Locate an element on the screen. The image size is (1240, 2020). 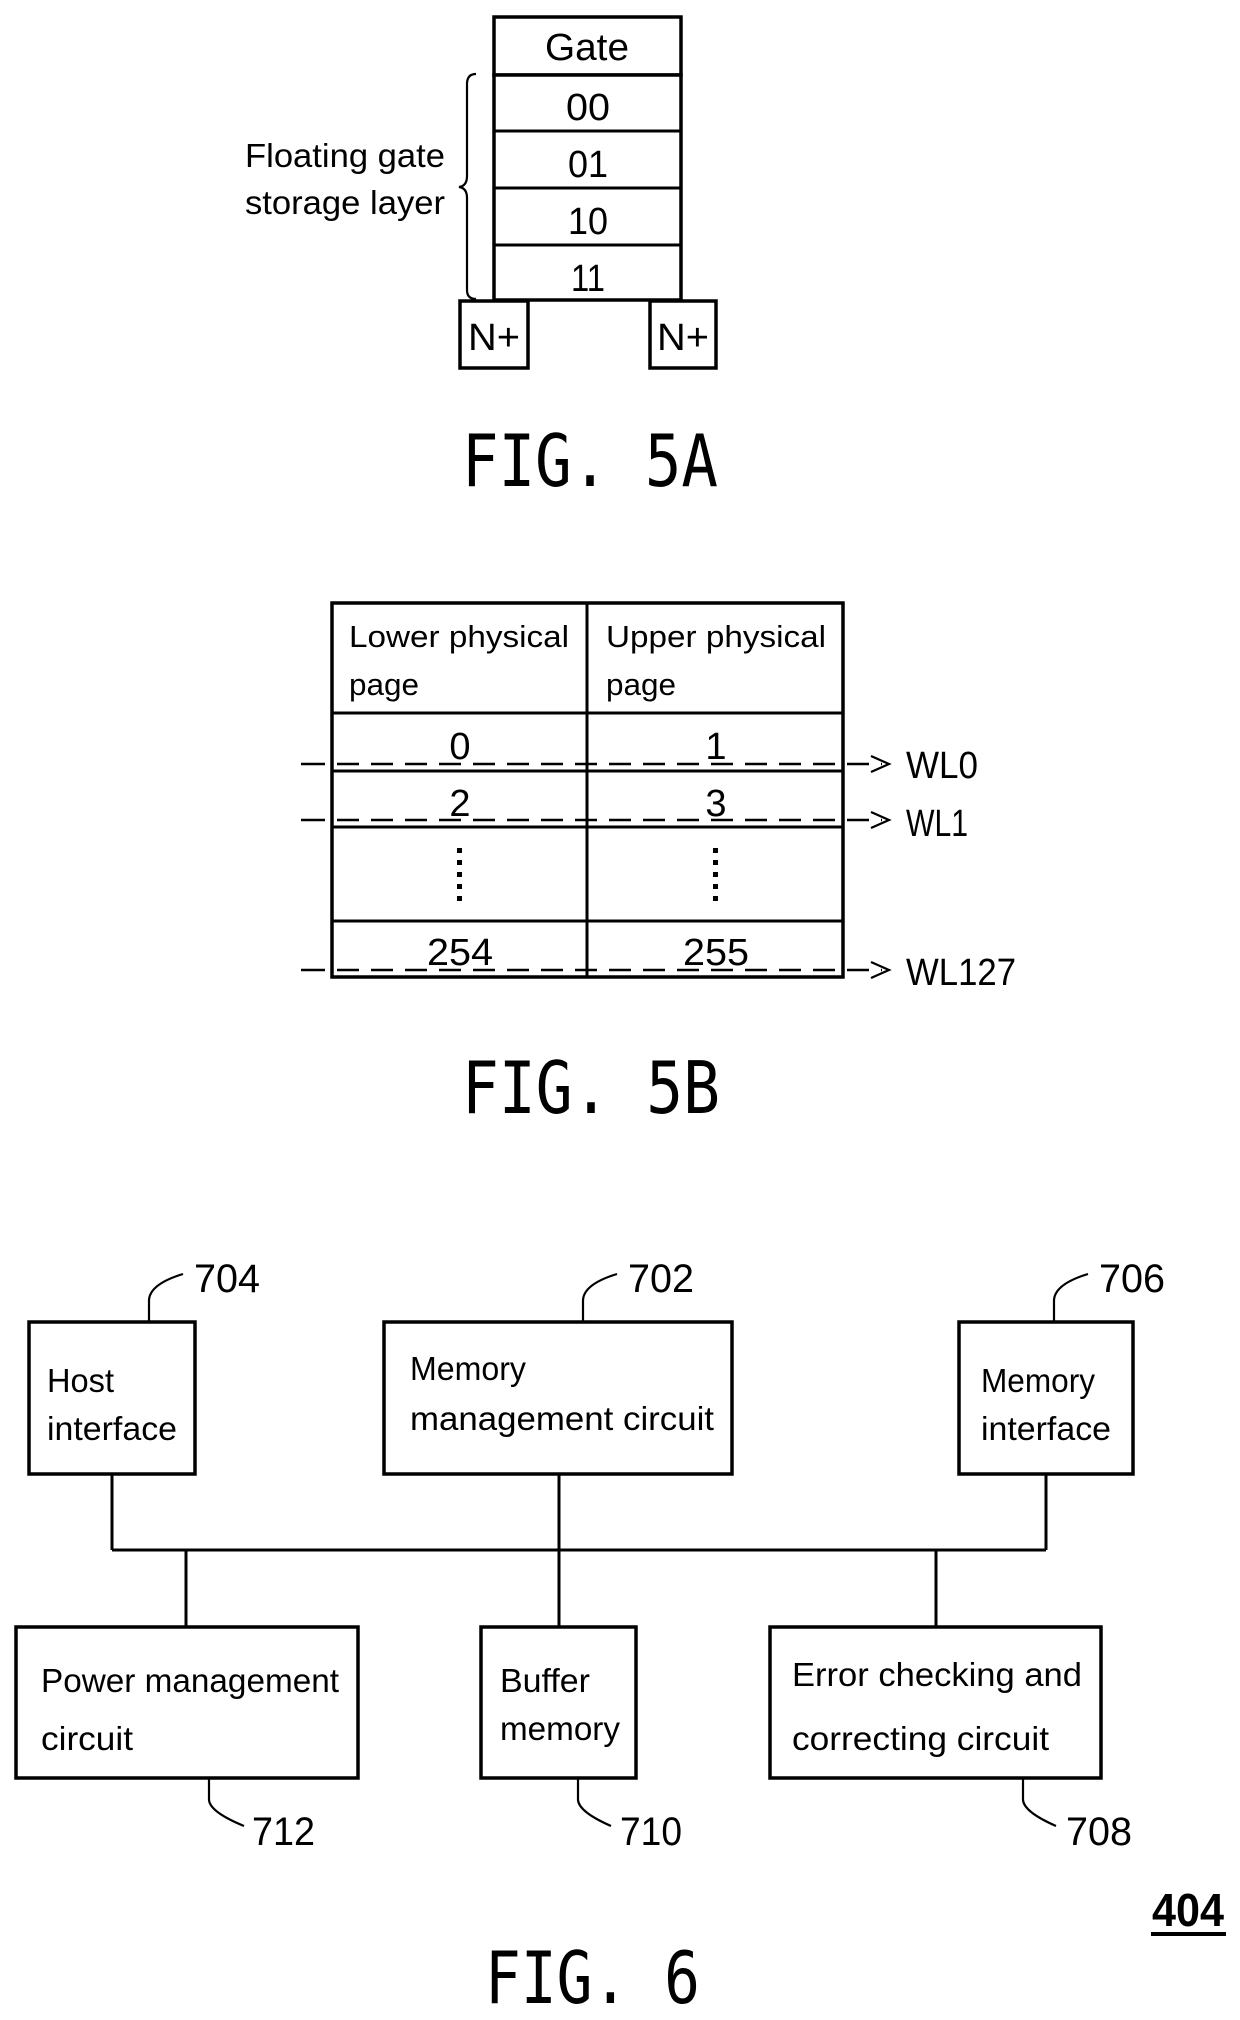
source-label: N+ is located at coordinates (494, 338).